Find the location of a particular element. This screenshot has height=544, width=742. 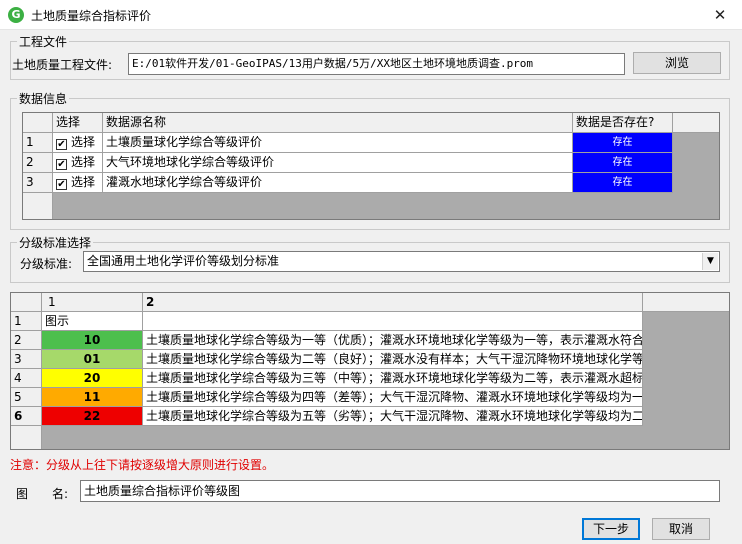

col-header-2: 2 is located at coordinates (393, 302).